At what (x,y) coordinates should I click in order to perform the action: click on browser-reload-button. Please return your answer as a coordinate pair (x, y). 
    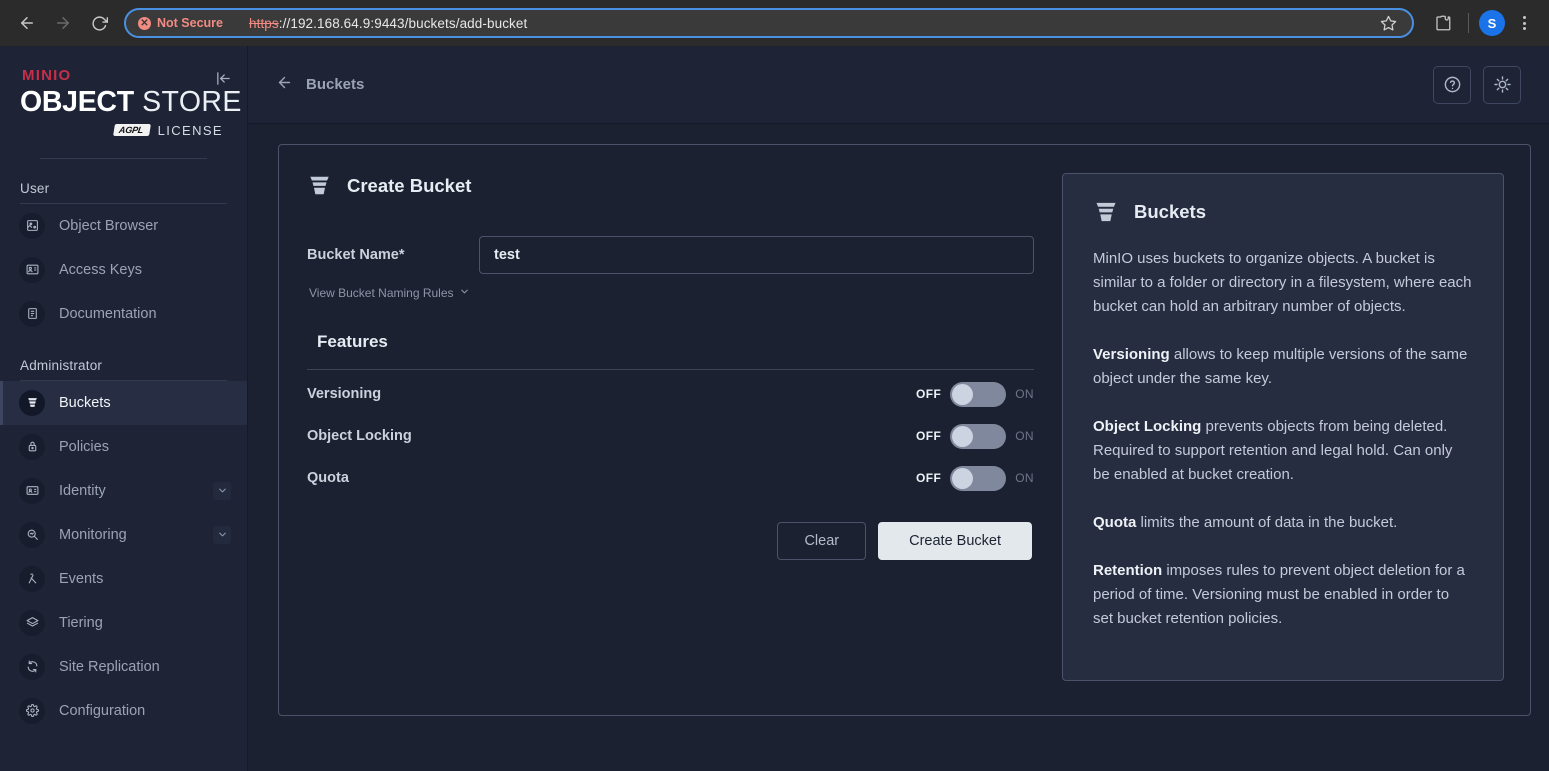
    Looking at the image, I should click on (99, 23).